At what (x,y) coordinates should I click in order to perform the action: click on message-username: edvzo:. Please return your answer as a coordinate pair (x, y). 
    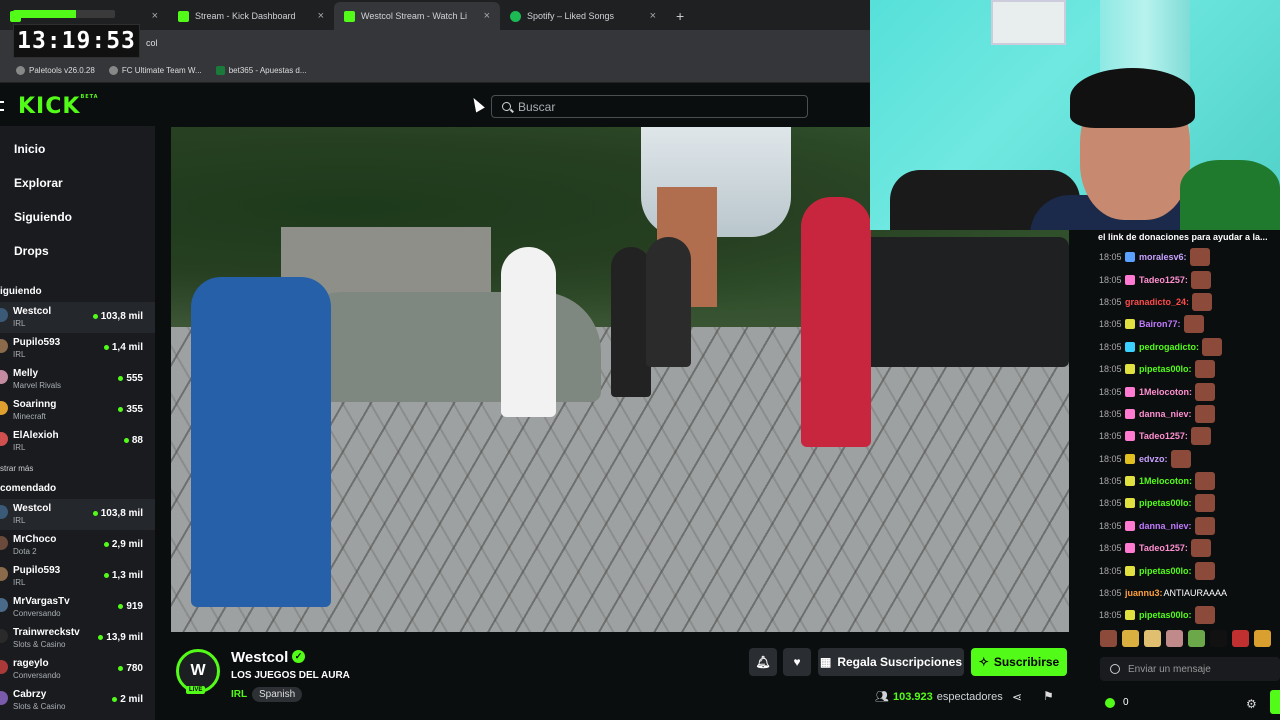
    Looking at the image, I should click on (1153, 459).